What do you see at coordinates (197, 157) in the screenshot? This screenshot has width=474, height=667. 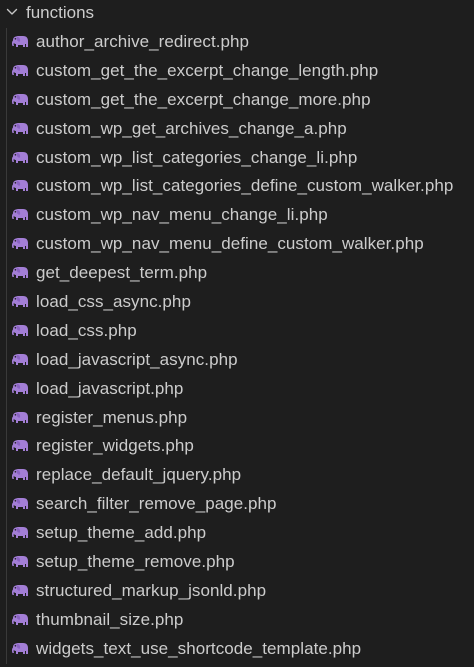 I see `file-label: custom_wp_list_categories_change_li.php` at bounding box center [197, 157].